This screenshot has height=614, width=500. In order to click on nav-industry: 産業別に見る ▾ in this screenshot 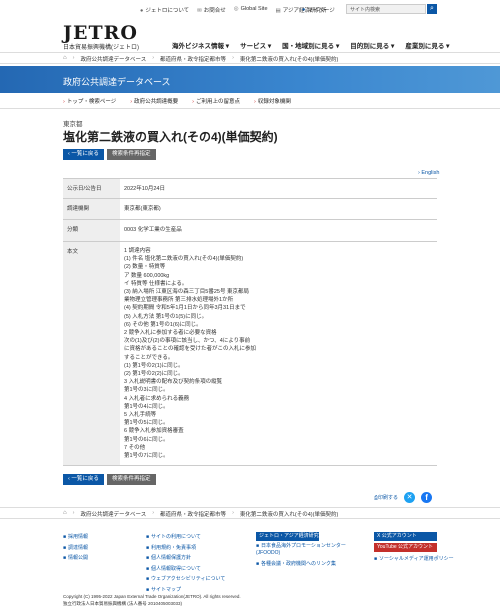, I will do `click(427, 45)`.